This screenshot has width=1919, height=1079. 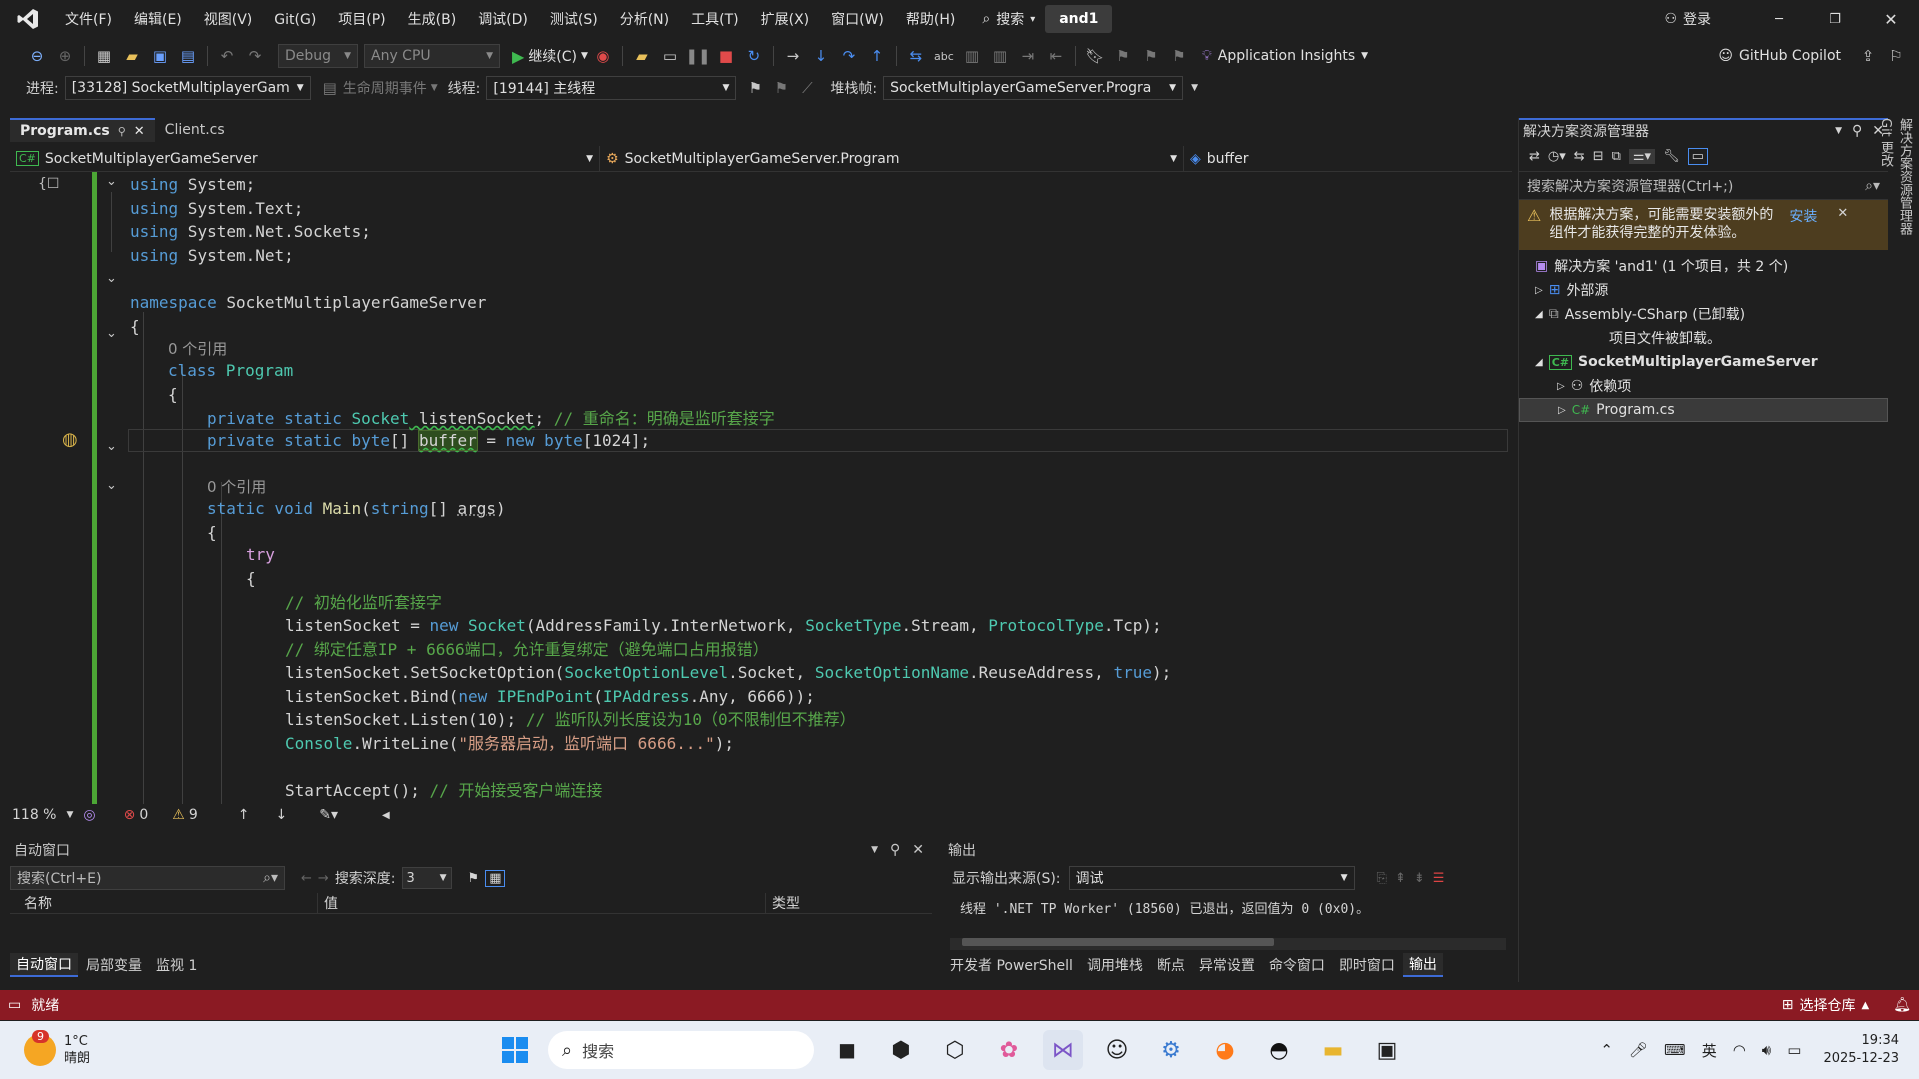 What do you see at coordinates (807, 88) in the screenshot?
I see `filter-icon: ⟋` at bounding box center [807, 88].